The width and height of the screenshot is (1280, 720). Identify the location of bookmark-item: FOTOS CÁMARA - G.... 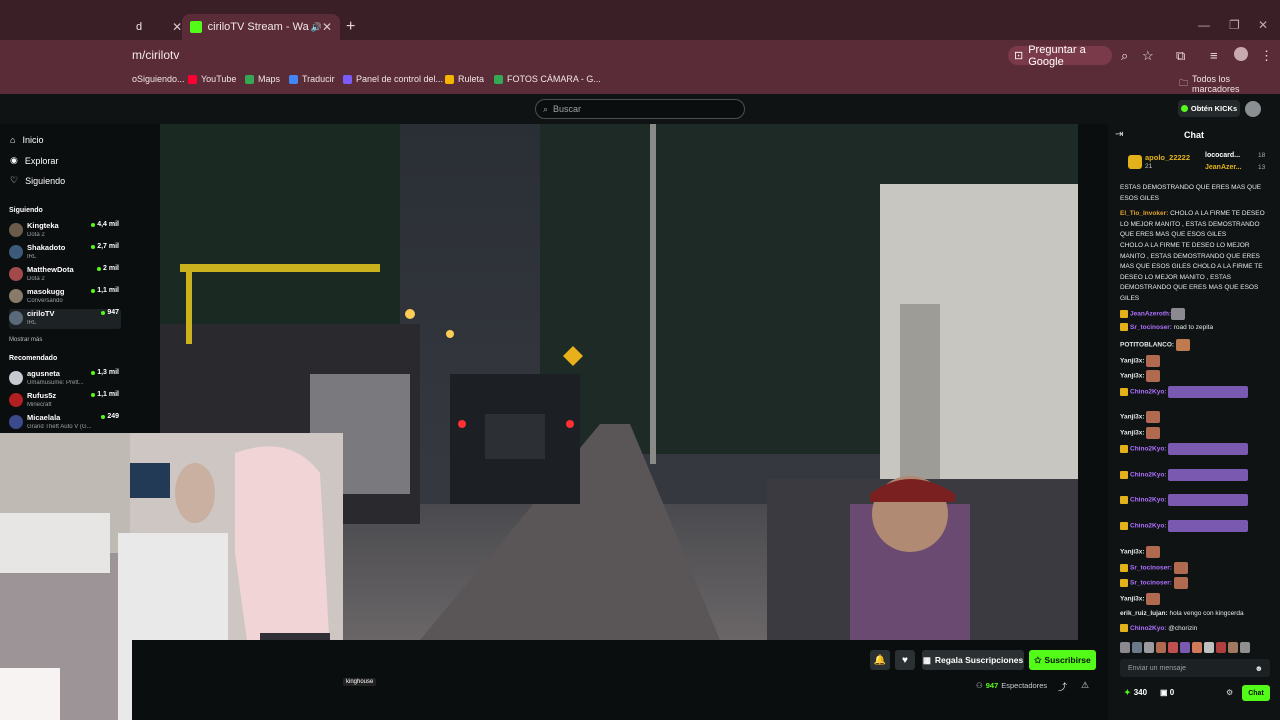
(547, 79).